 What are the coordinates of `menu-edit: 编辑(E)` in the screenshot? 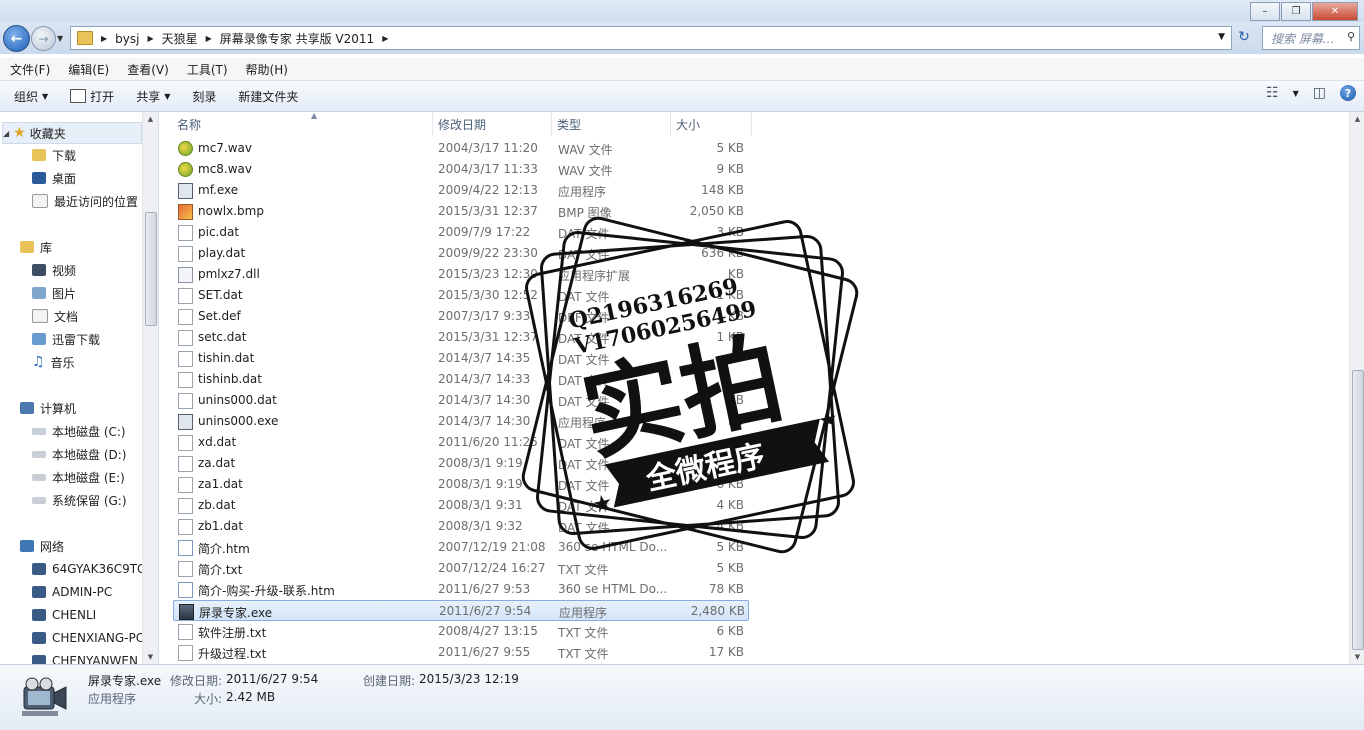 It's located at (87, 69).